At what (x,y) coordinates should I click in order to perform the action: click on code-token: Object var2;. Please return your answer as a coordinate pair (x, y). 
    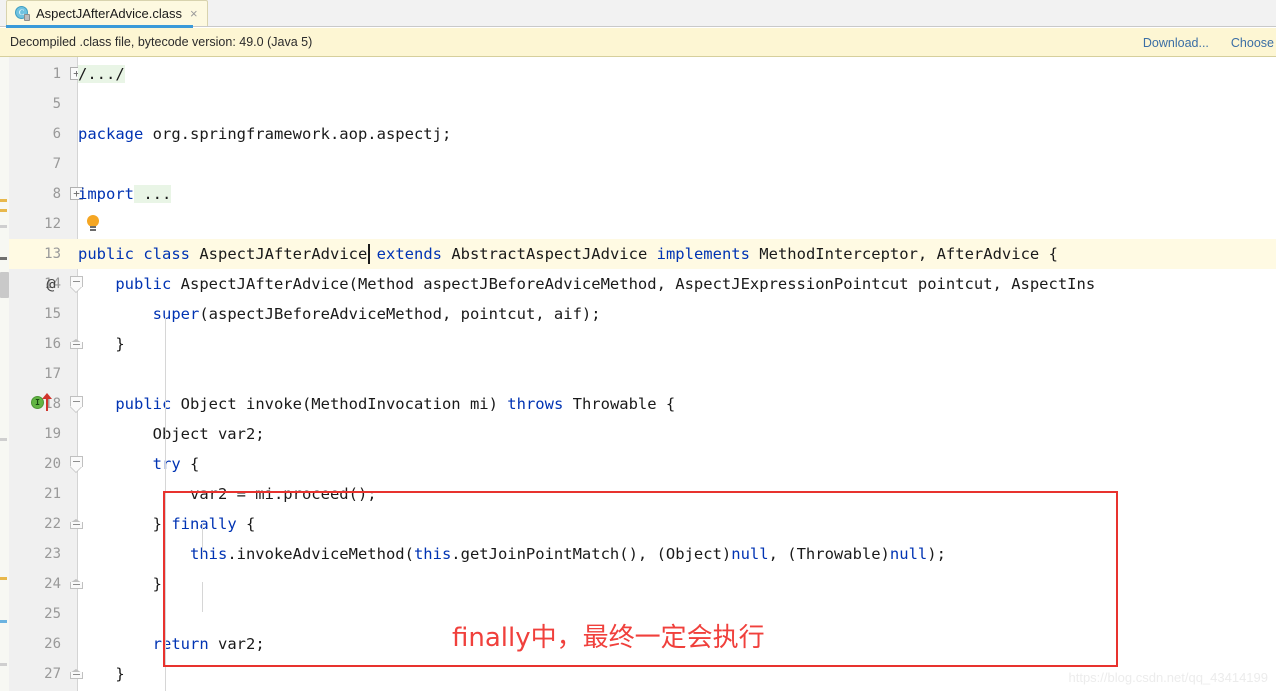
    Looking at the image, I should click on (171, 434).